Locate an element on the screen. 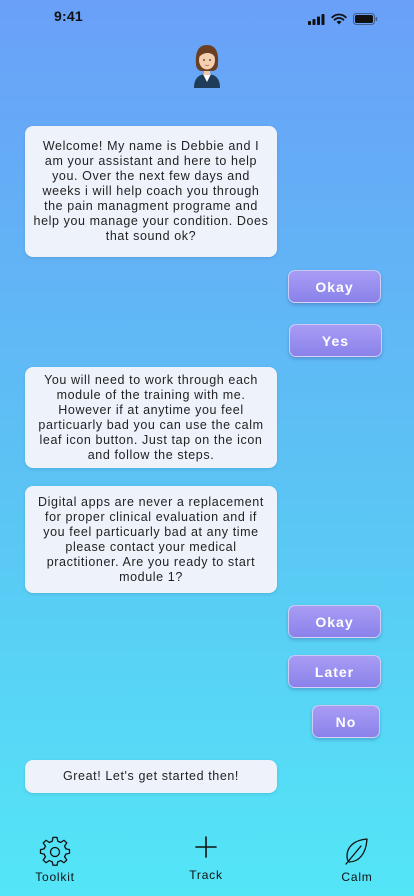  nav-calm: Calm is located at coordinates (357, 860).